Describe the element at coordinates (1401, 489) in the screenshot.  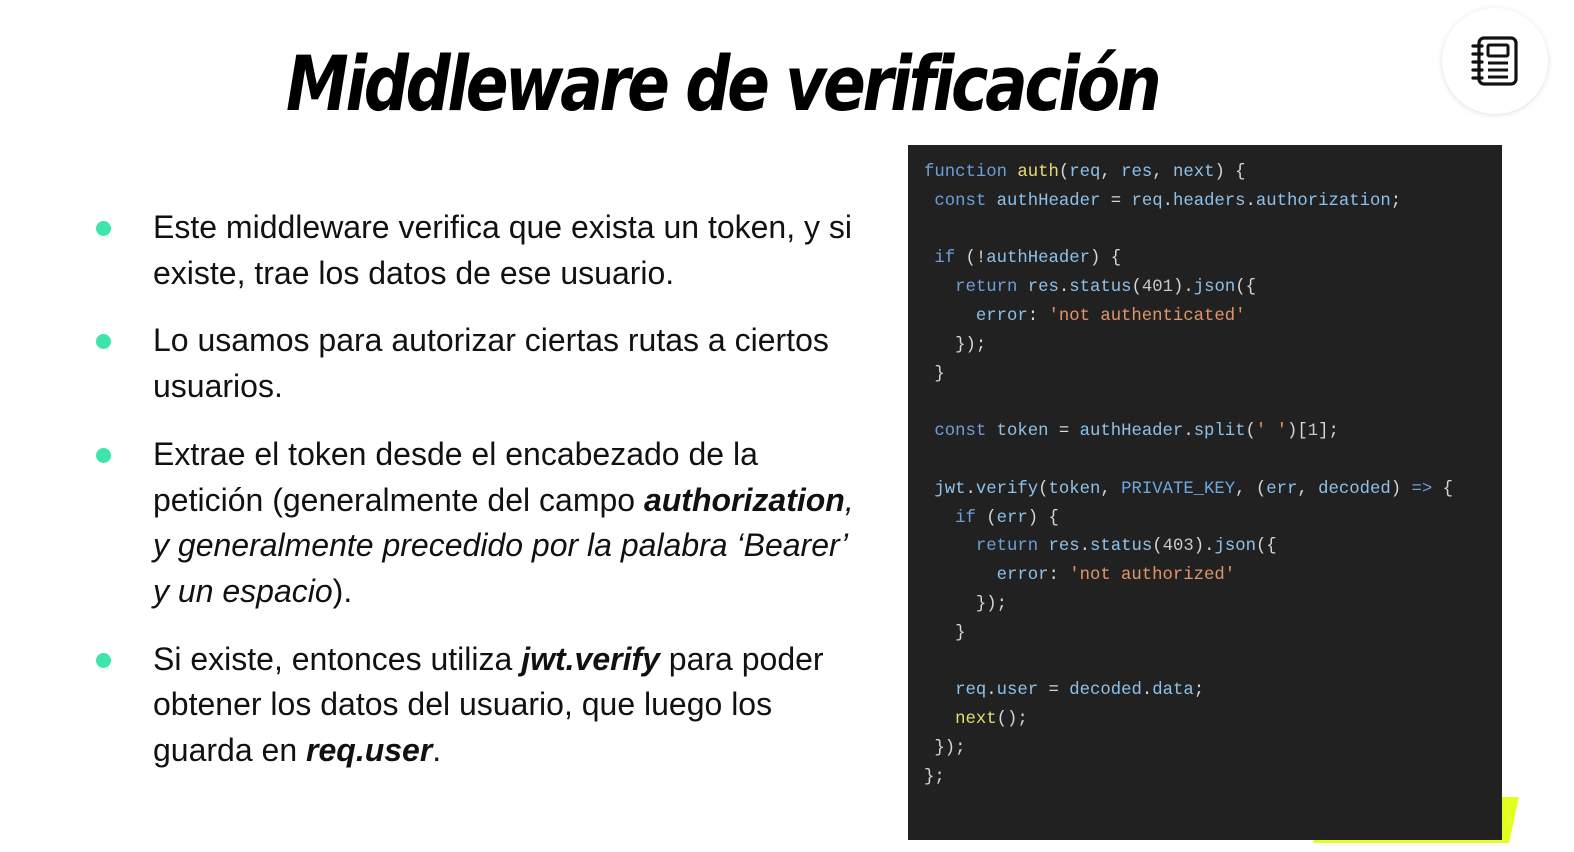
I see `code-token: )` at that location.